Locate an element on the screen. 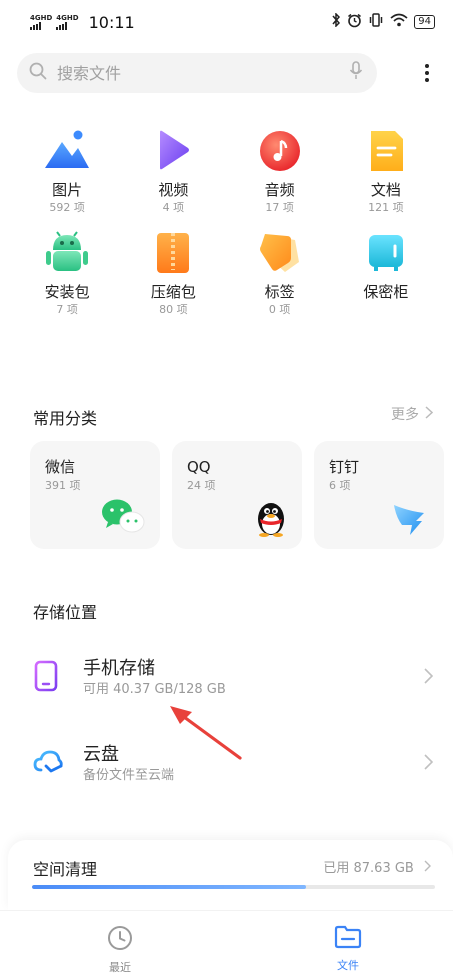 The width and height of the screenshot is (453, 976). image-icon is located at coordinates (67, 151).